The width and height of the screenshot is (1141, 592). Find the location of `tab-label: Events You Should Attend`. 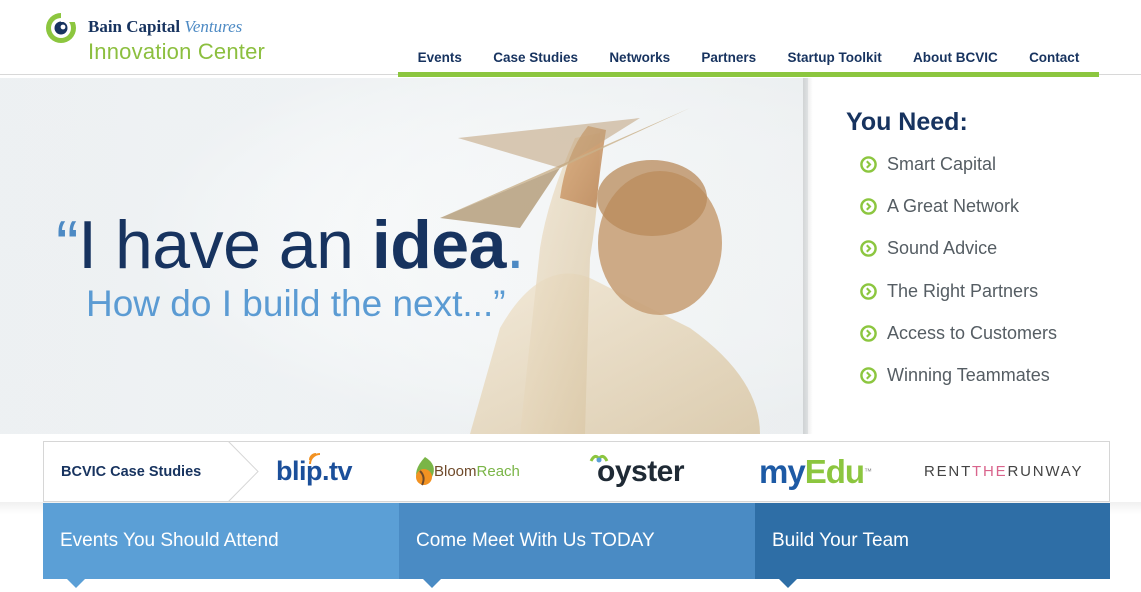

tab-label: Events You Should Attend is located at coordinates (169, 540).